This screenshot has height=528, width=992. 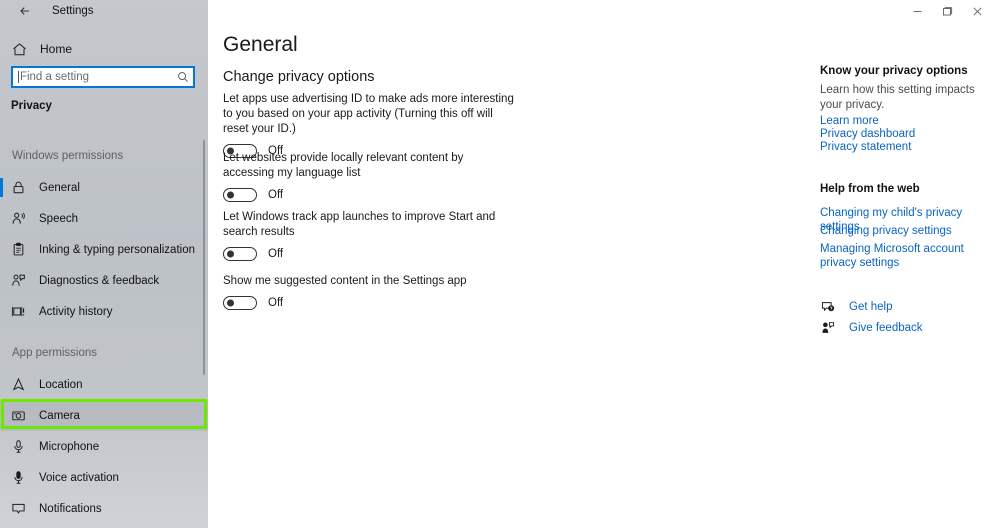 What do you see at coordinates (917, 11) in the screenshot?
I see `minimize-button` at bounding box center [917, 11].